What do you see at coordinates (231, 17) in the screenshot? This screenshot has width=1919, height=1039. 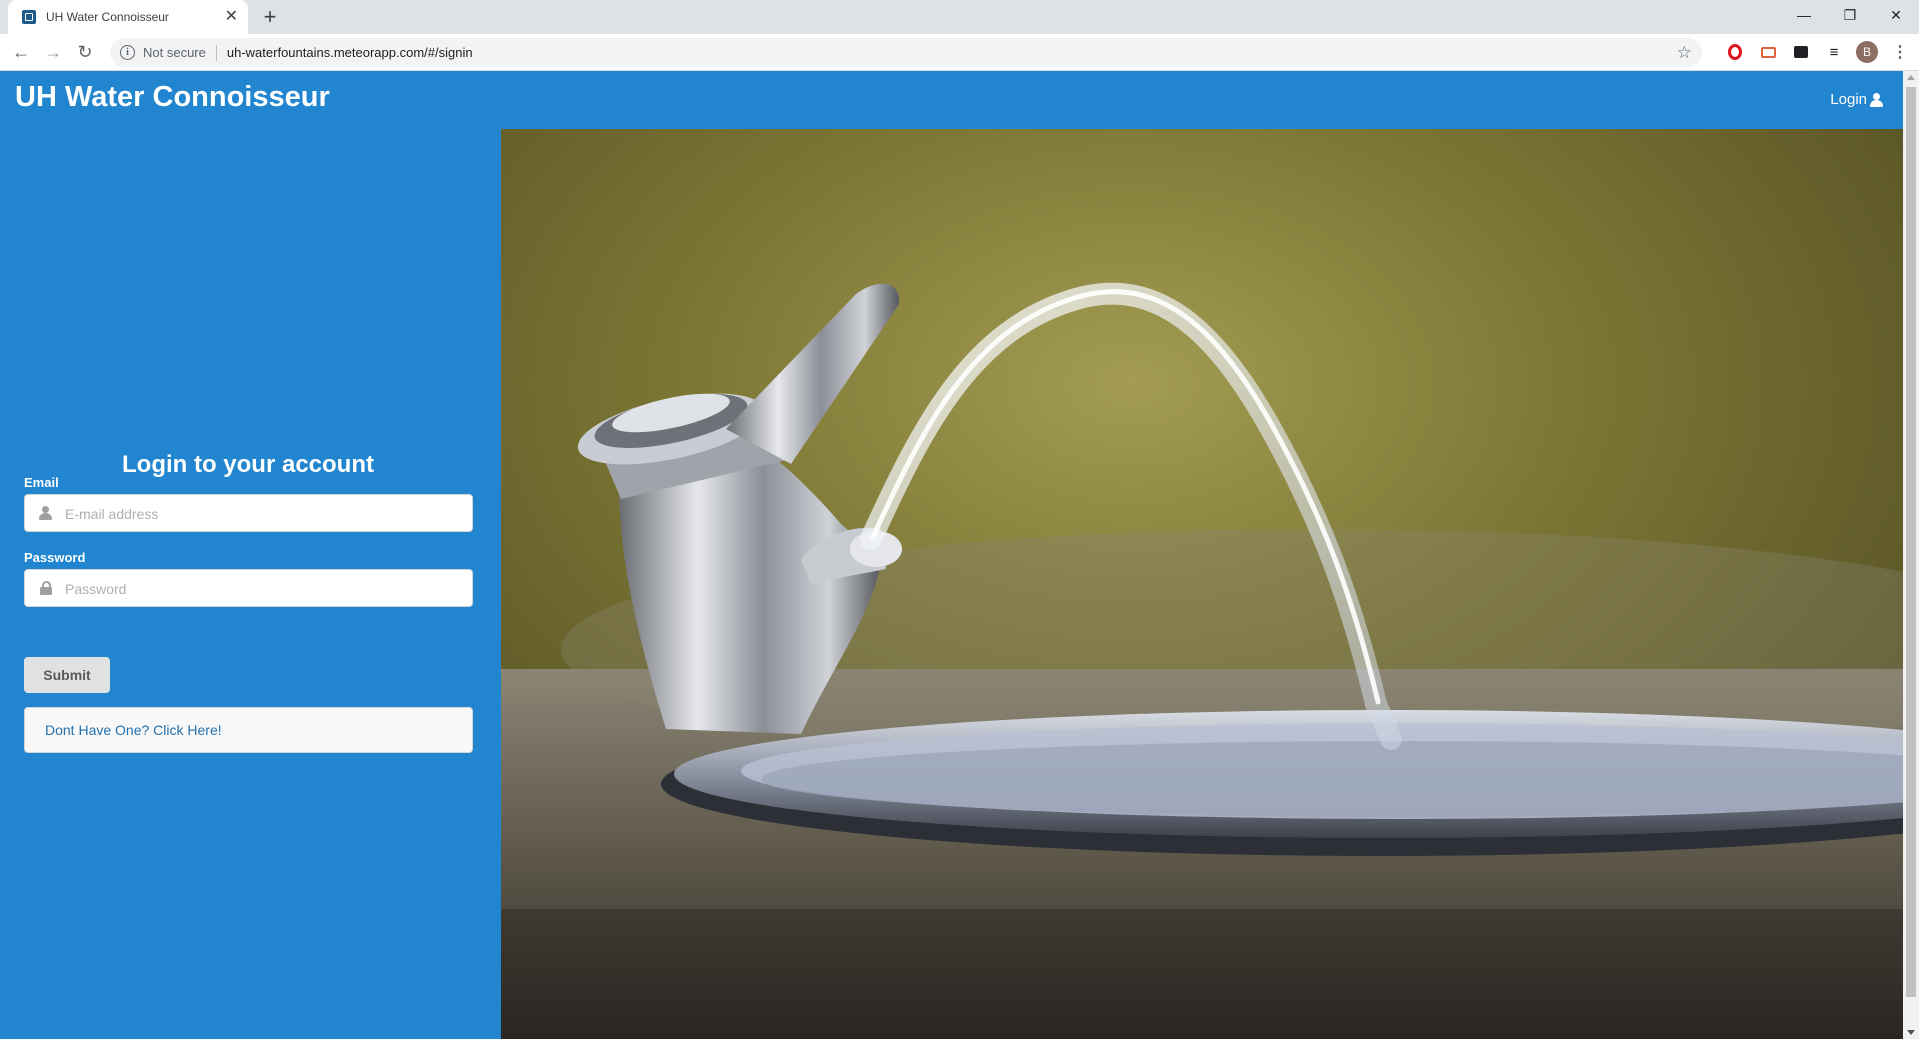 I see `tab-close-icon: ✕` at bounding box center [231, 17].